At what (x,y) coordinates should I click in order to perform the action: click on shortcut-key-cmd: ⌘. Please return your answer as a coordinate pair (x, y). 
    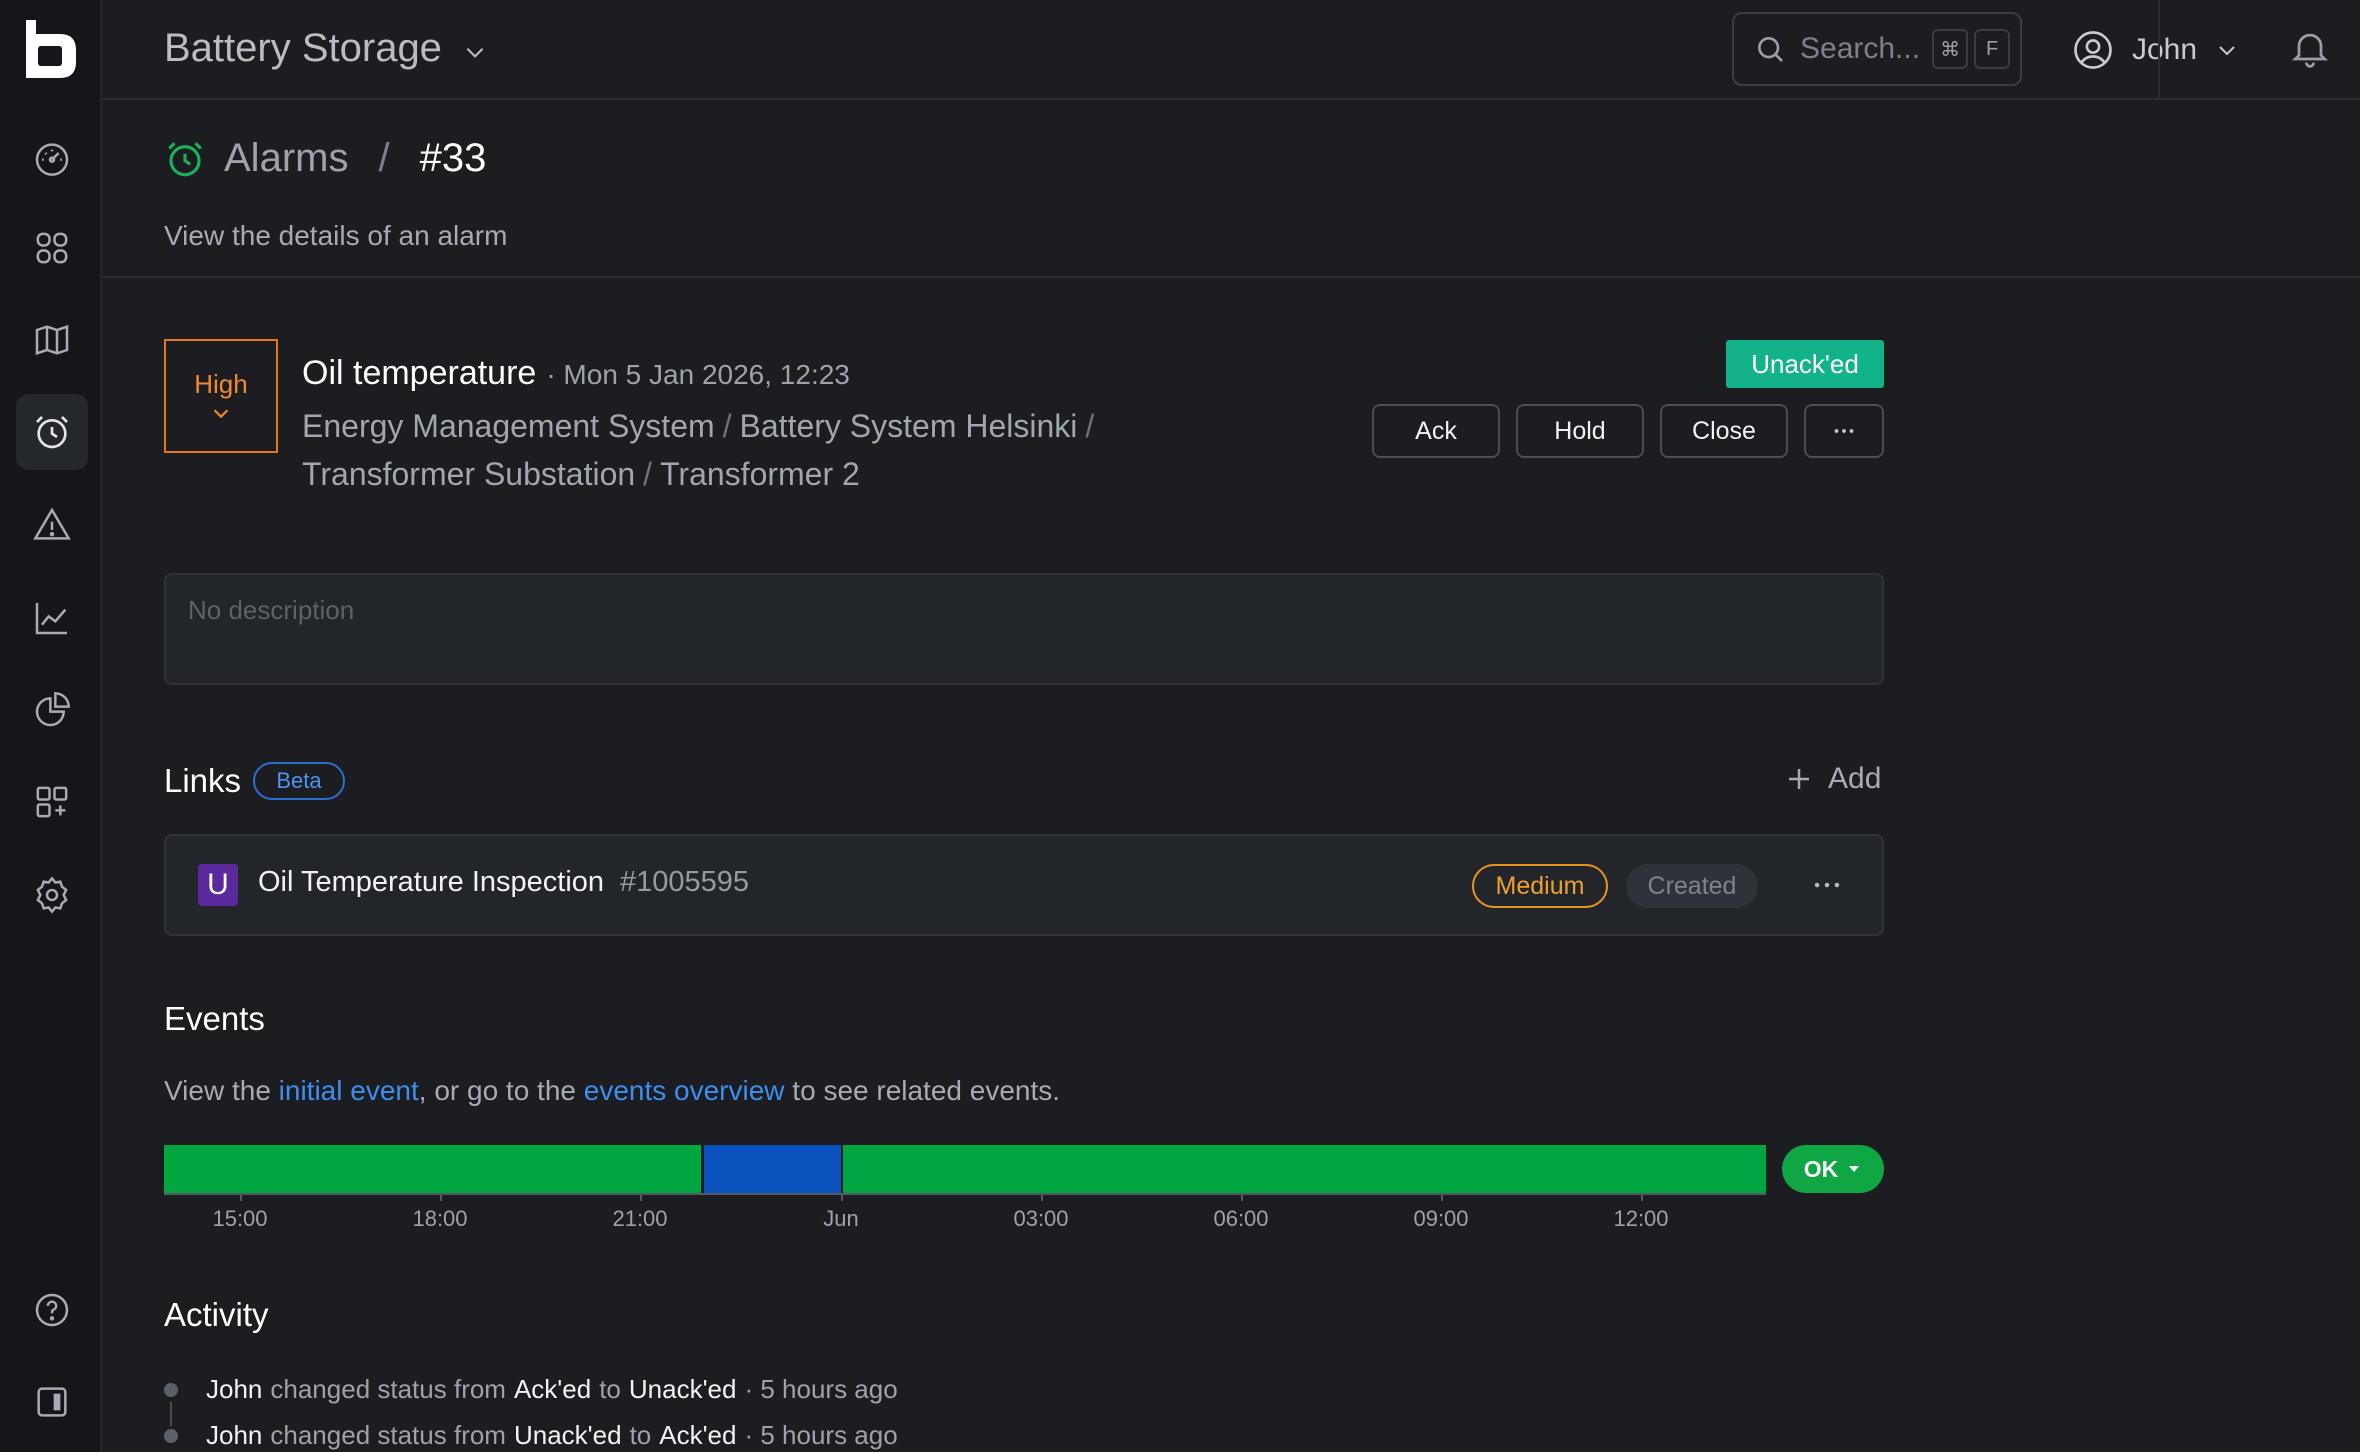
    Looking at the image, I should click on (1950, 49).